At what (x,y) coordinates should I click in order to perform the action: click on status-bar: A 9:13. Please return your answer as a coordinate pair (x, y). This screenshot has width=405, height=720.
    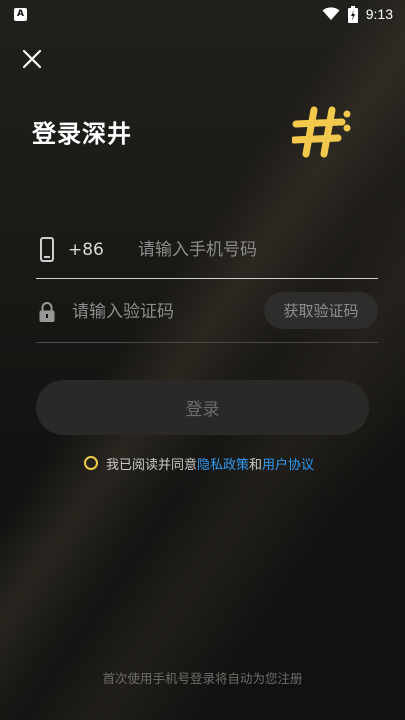
    Looking at the image, I should click on (202, 14).